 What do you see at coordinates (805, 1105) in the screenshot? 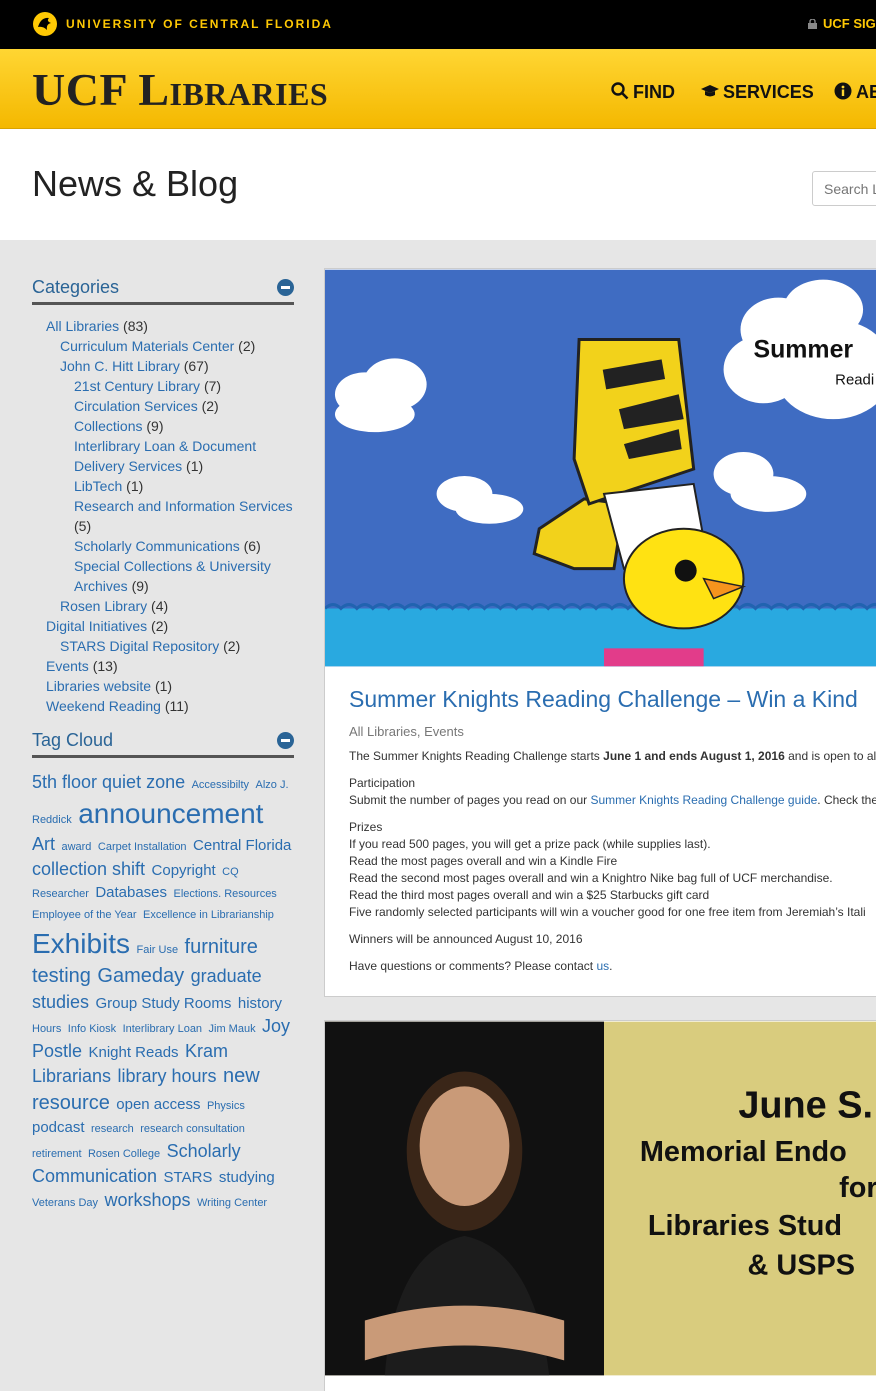
I see `image-text-line-1: June S.` at bounding box center [805, 1105].